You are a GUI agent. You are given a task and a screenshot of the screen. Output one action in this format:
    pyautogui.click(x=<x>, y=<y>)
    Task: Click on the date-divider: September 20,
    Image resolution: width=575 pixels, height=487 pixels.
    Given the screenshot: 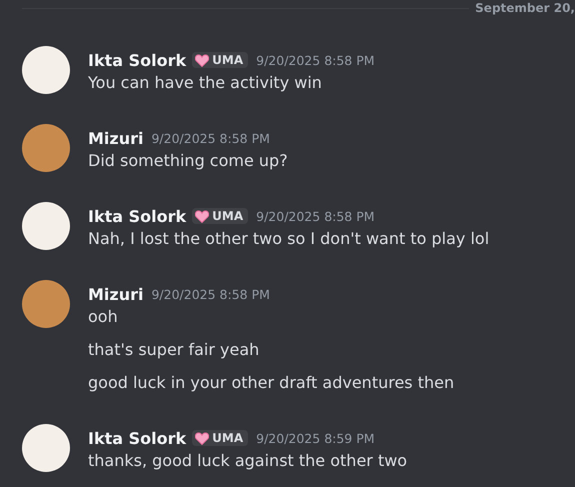 What is the action you would take?
    pyautogui.click(x=525, y=8)
    